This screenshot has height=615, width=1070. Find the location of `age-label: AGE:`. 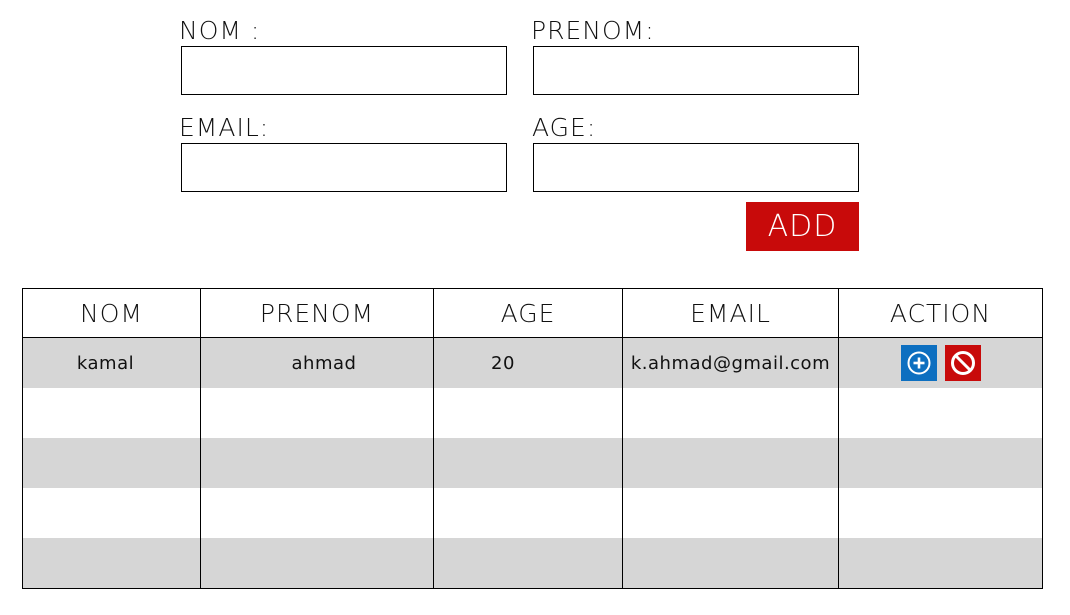

age-label: AGE: is located at coordinates (564, 127).